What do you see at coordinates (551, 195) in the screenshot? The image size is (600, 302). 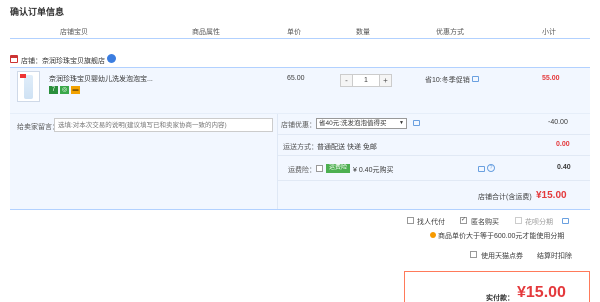 I see `store-total-value: ¥15.00` at bounding box center [551, 195].